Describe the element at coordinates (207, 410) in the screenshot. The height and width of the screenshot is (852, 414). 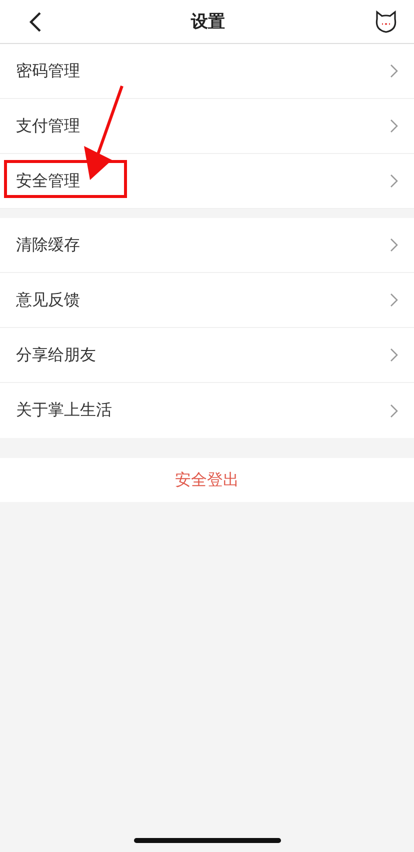
I see `settings-item: 关于掌上生活` at that location.